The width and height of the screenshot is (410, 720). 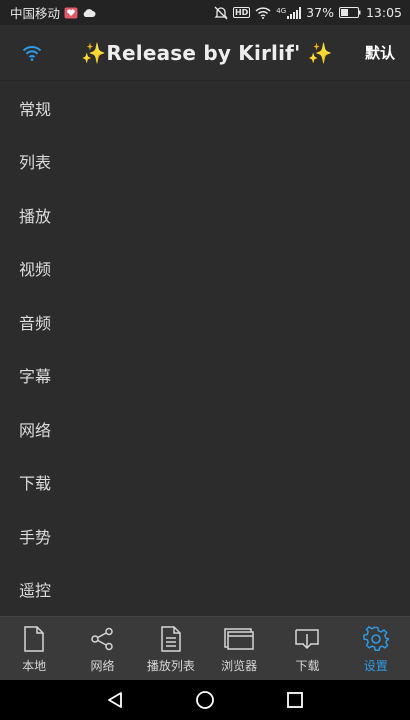 What do you see at coordinates (34, 666) in the screenshot?
I see `tab-label: 本地` at bounding box center [34, 666].